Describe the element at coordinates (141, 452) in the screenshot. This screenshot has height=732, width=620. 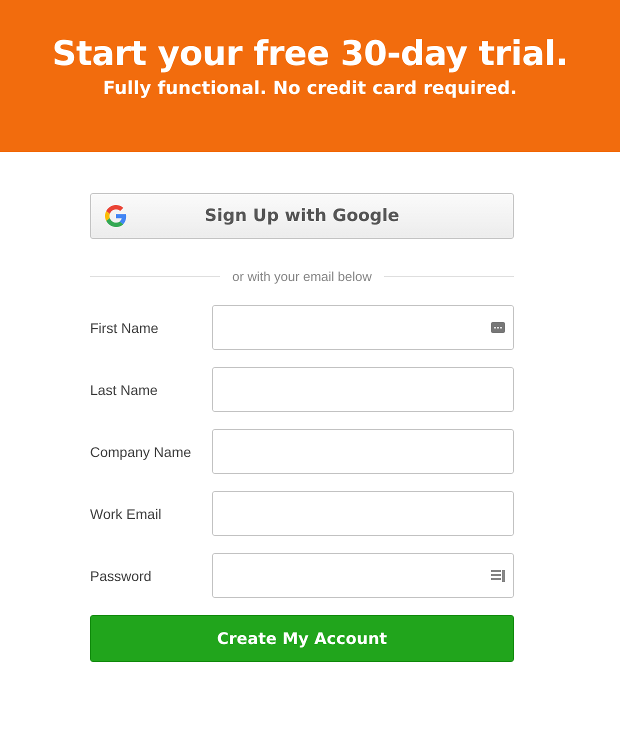
I see `field-label: Company Name` at that location.